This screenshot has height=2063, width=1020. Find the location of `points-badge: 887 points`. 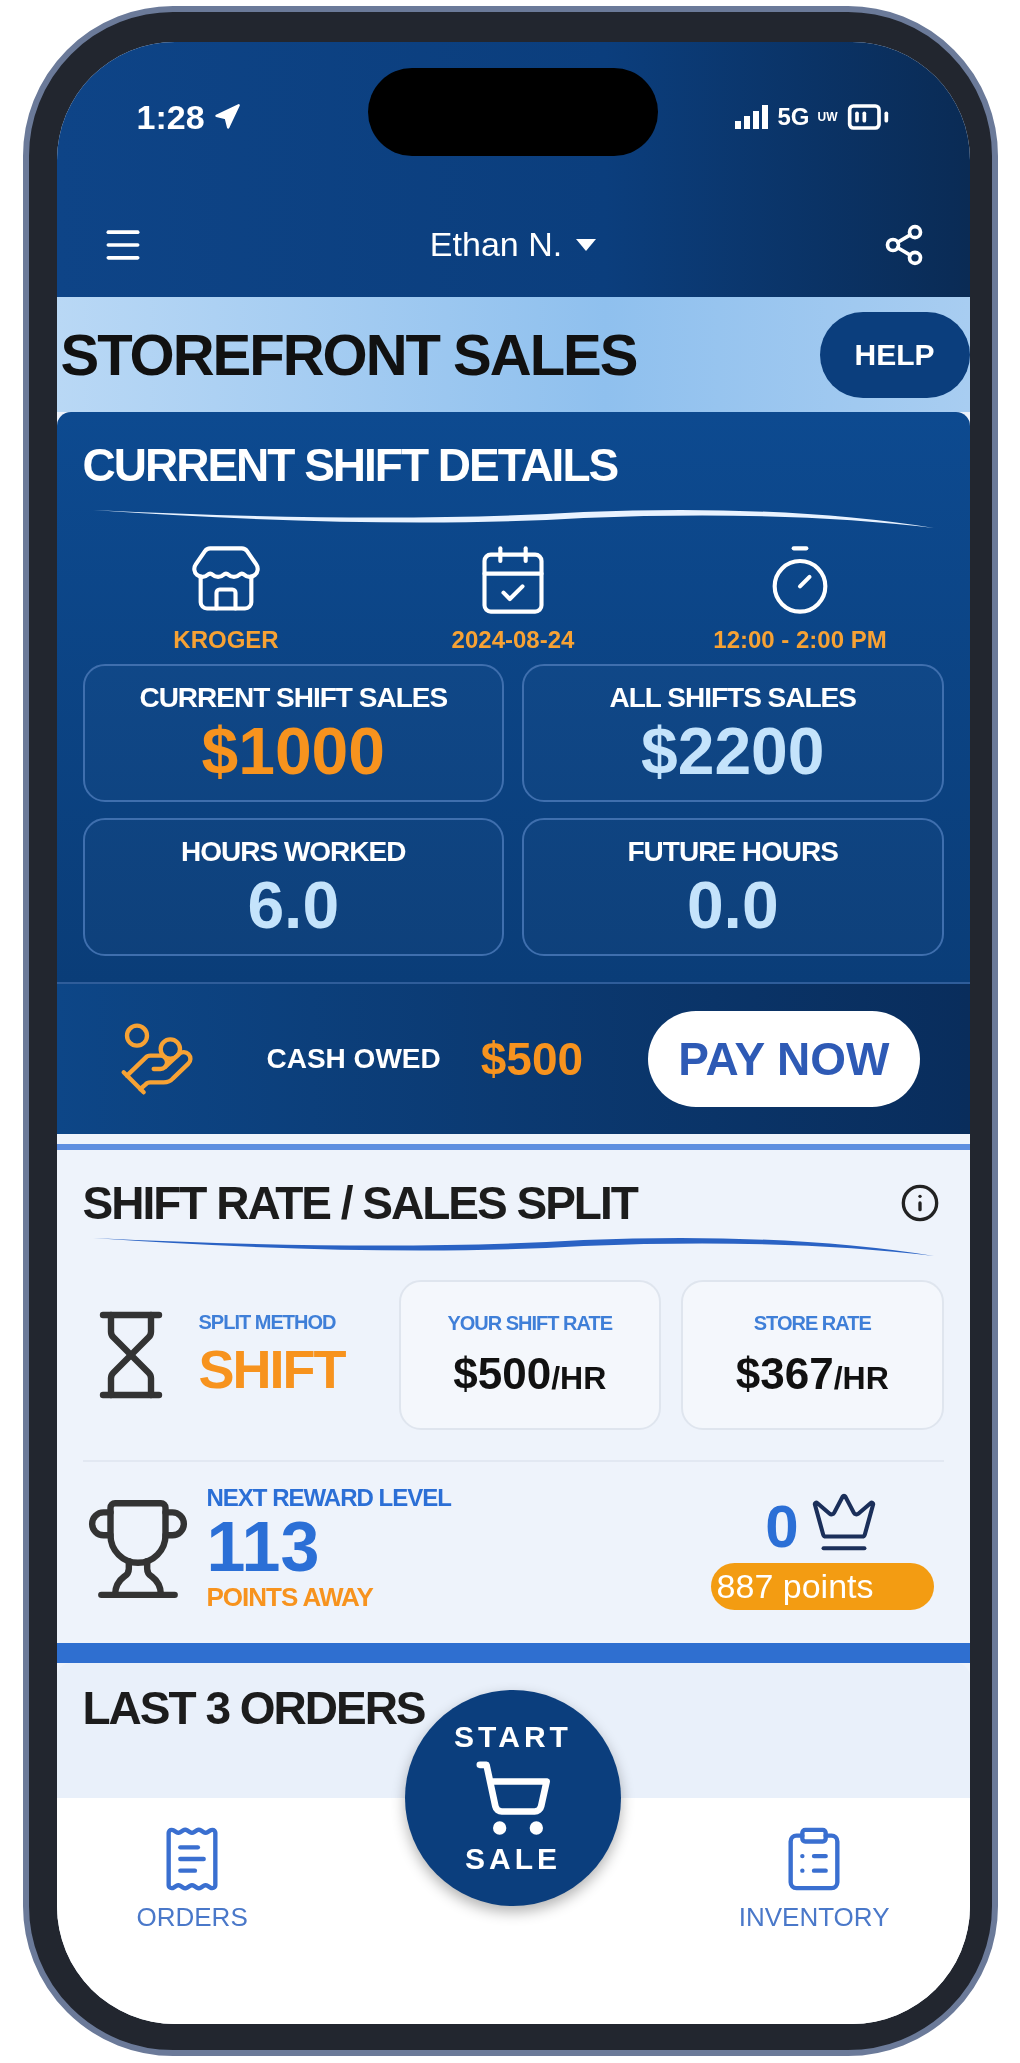

points-badge: 887 points is located at coordinates (822, 1586).